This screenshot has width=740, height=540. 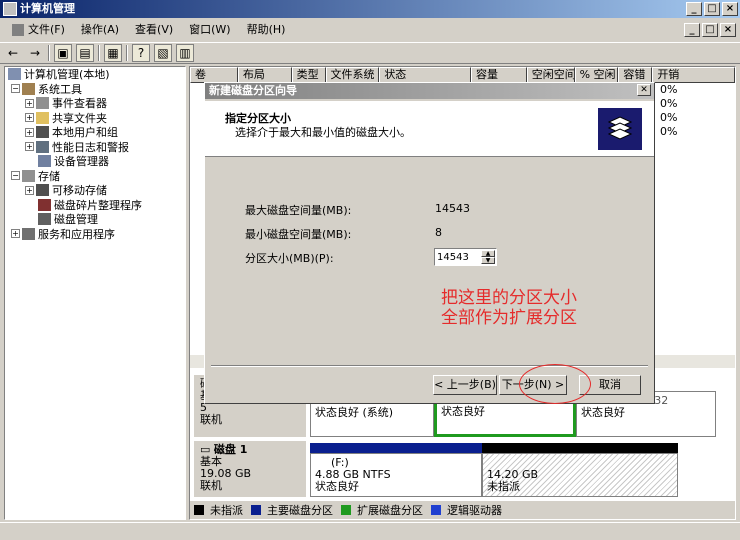 What do you see at coordinates (429, 366) in the screenshot?
I see `dialog-footer-divider` at bounding box center [429, 366].